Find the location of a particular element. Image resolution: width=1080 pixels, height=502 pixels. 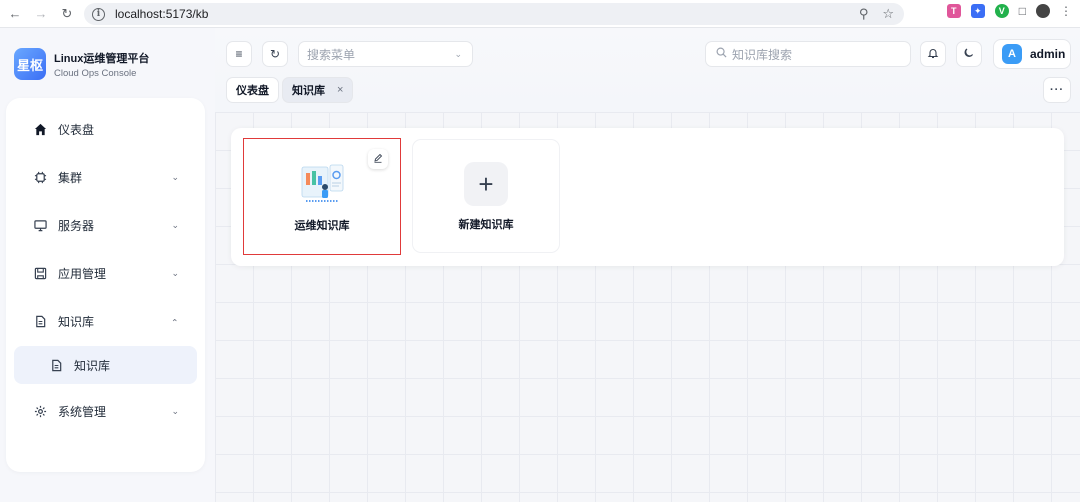

brand-title: Linux运维管理平台 is located at coordinates (102, 58).